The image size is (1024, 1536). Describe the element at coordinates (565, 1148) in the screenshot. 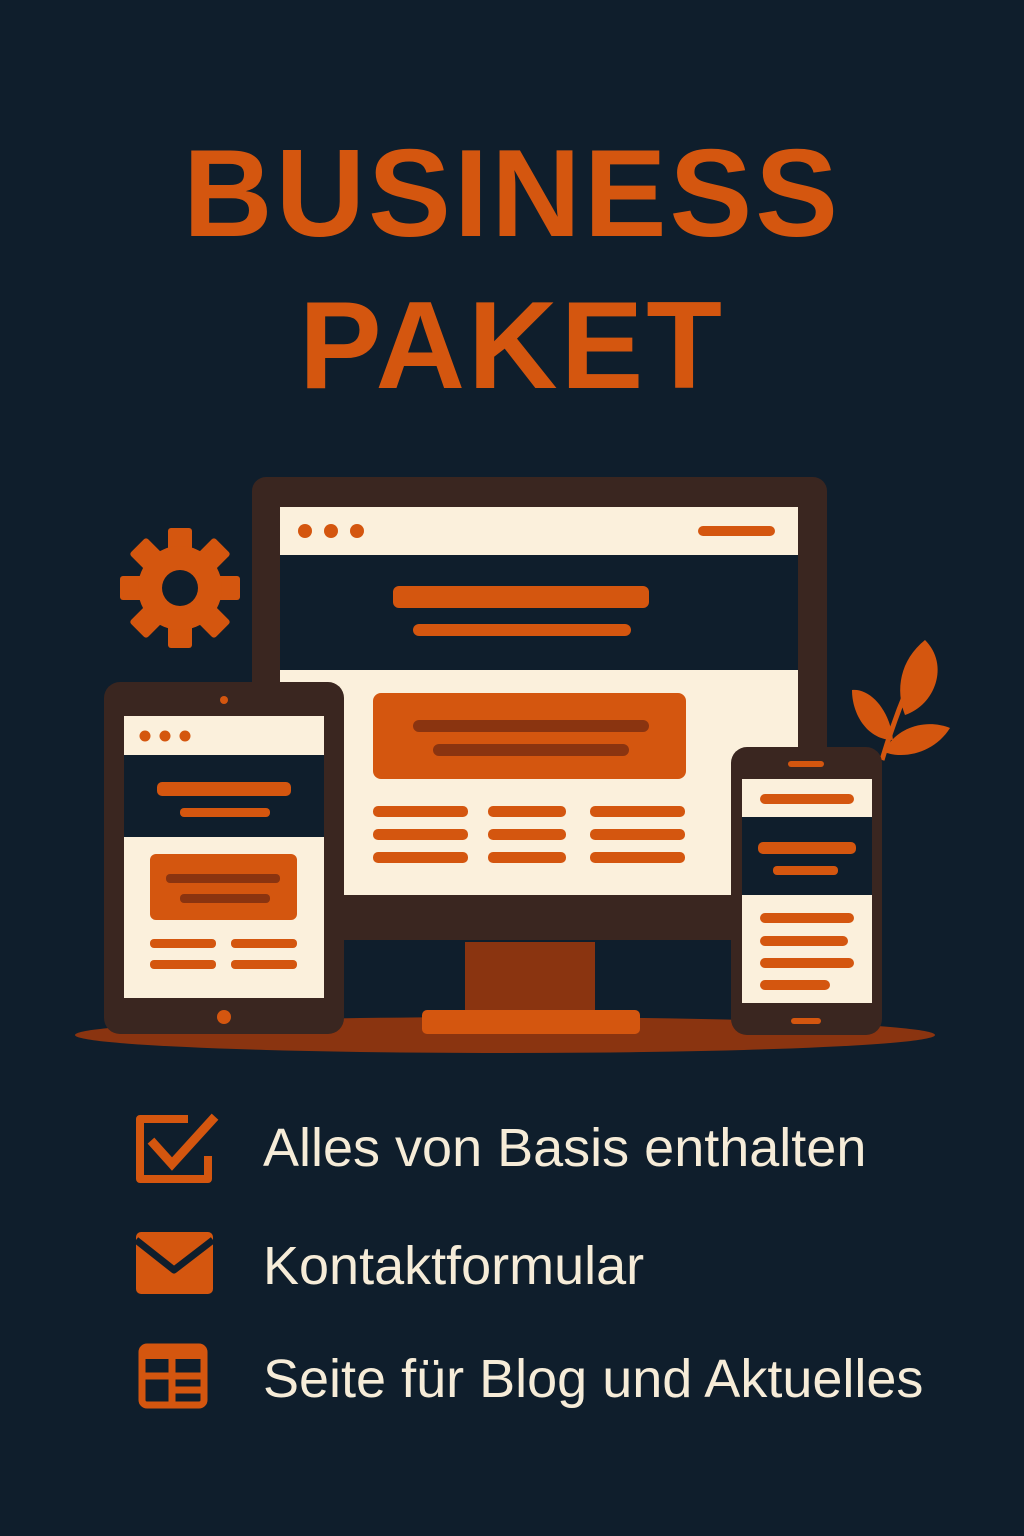

I see `feature-label: Alles von Basis enthalten` at that location.